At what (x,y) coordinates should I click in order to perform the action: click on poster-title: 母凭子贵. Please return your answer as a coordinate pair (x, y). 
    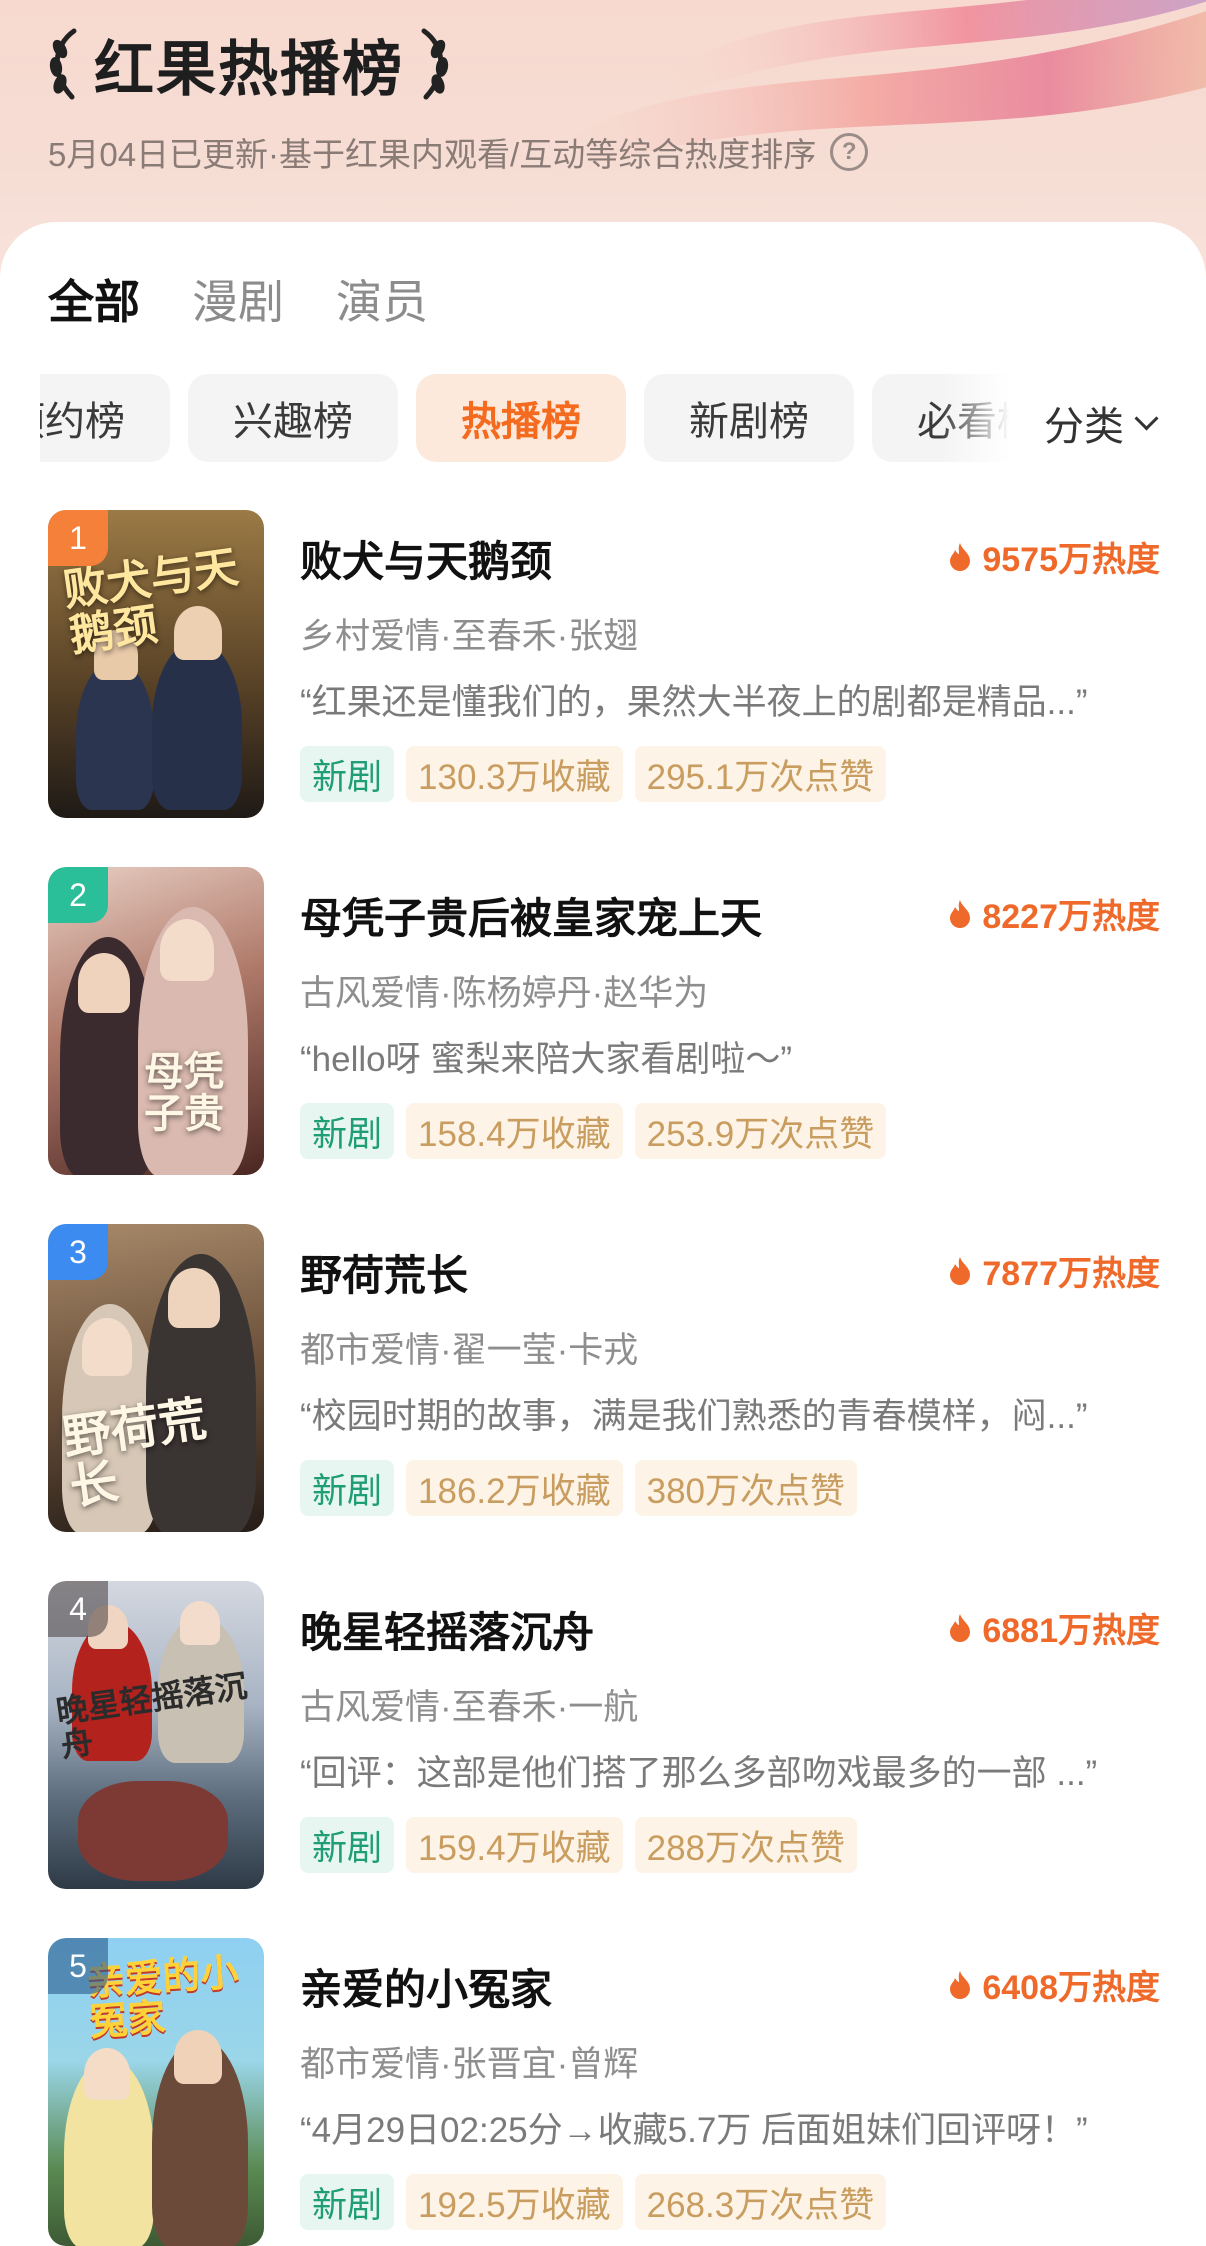
    Looking at the image, I should click on (184, 1092).